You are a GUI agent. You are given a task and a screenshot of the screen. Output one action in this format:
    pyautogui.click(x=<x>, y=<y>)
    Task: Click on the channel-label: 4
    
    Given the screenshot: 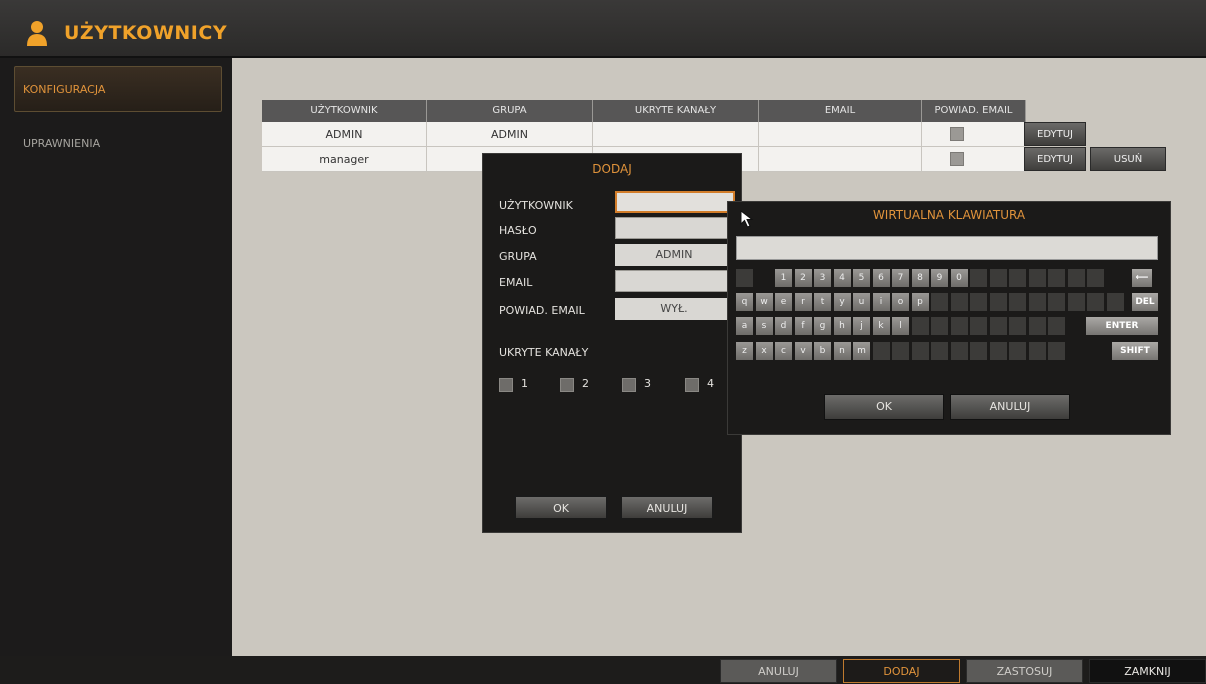 What is the action you would take?
    pyautogui.click(x=710, y=383)
    